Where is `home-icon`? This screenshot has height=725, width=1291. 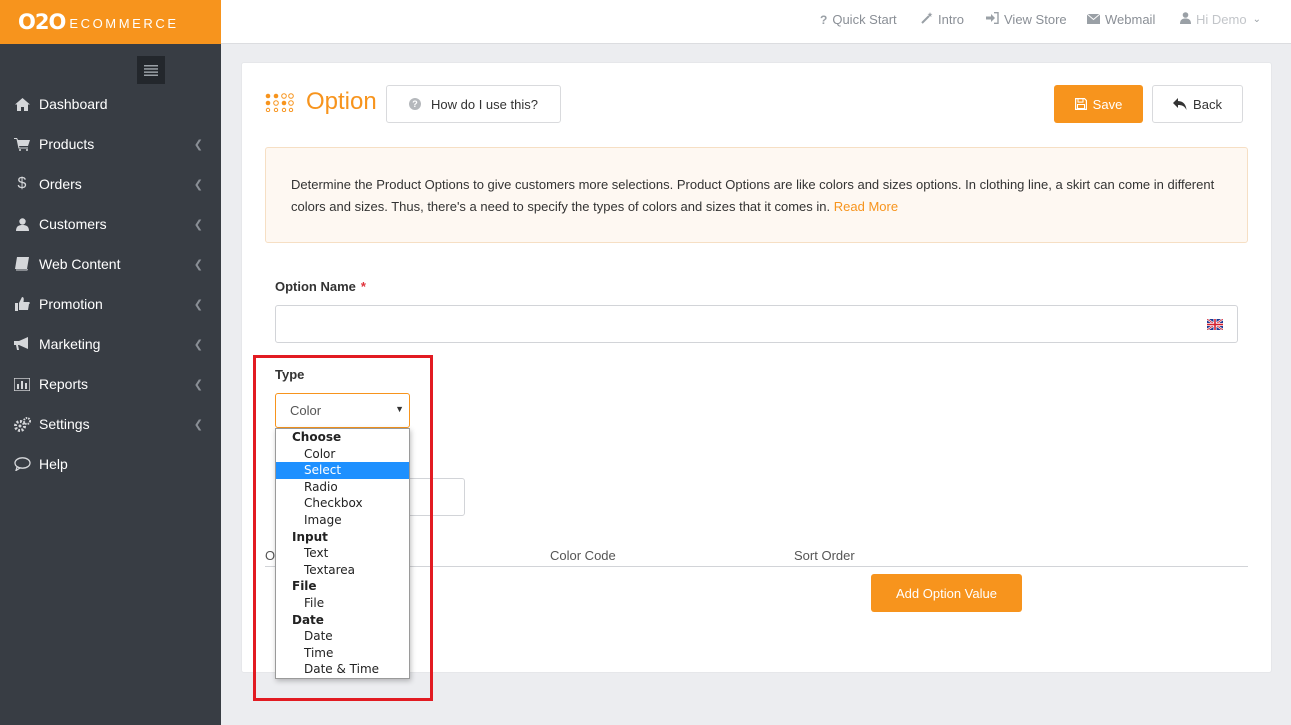
home-icon is located at coordinates (22, 104).